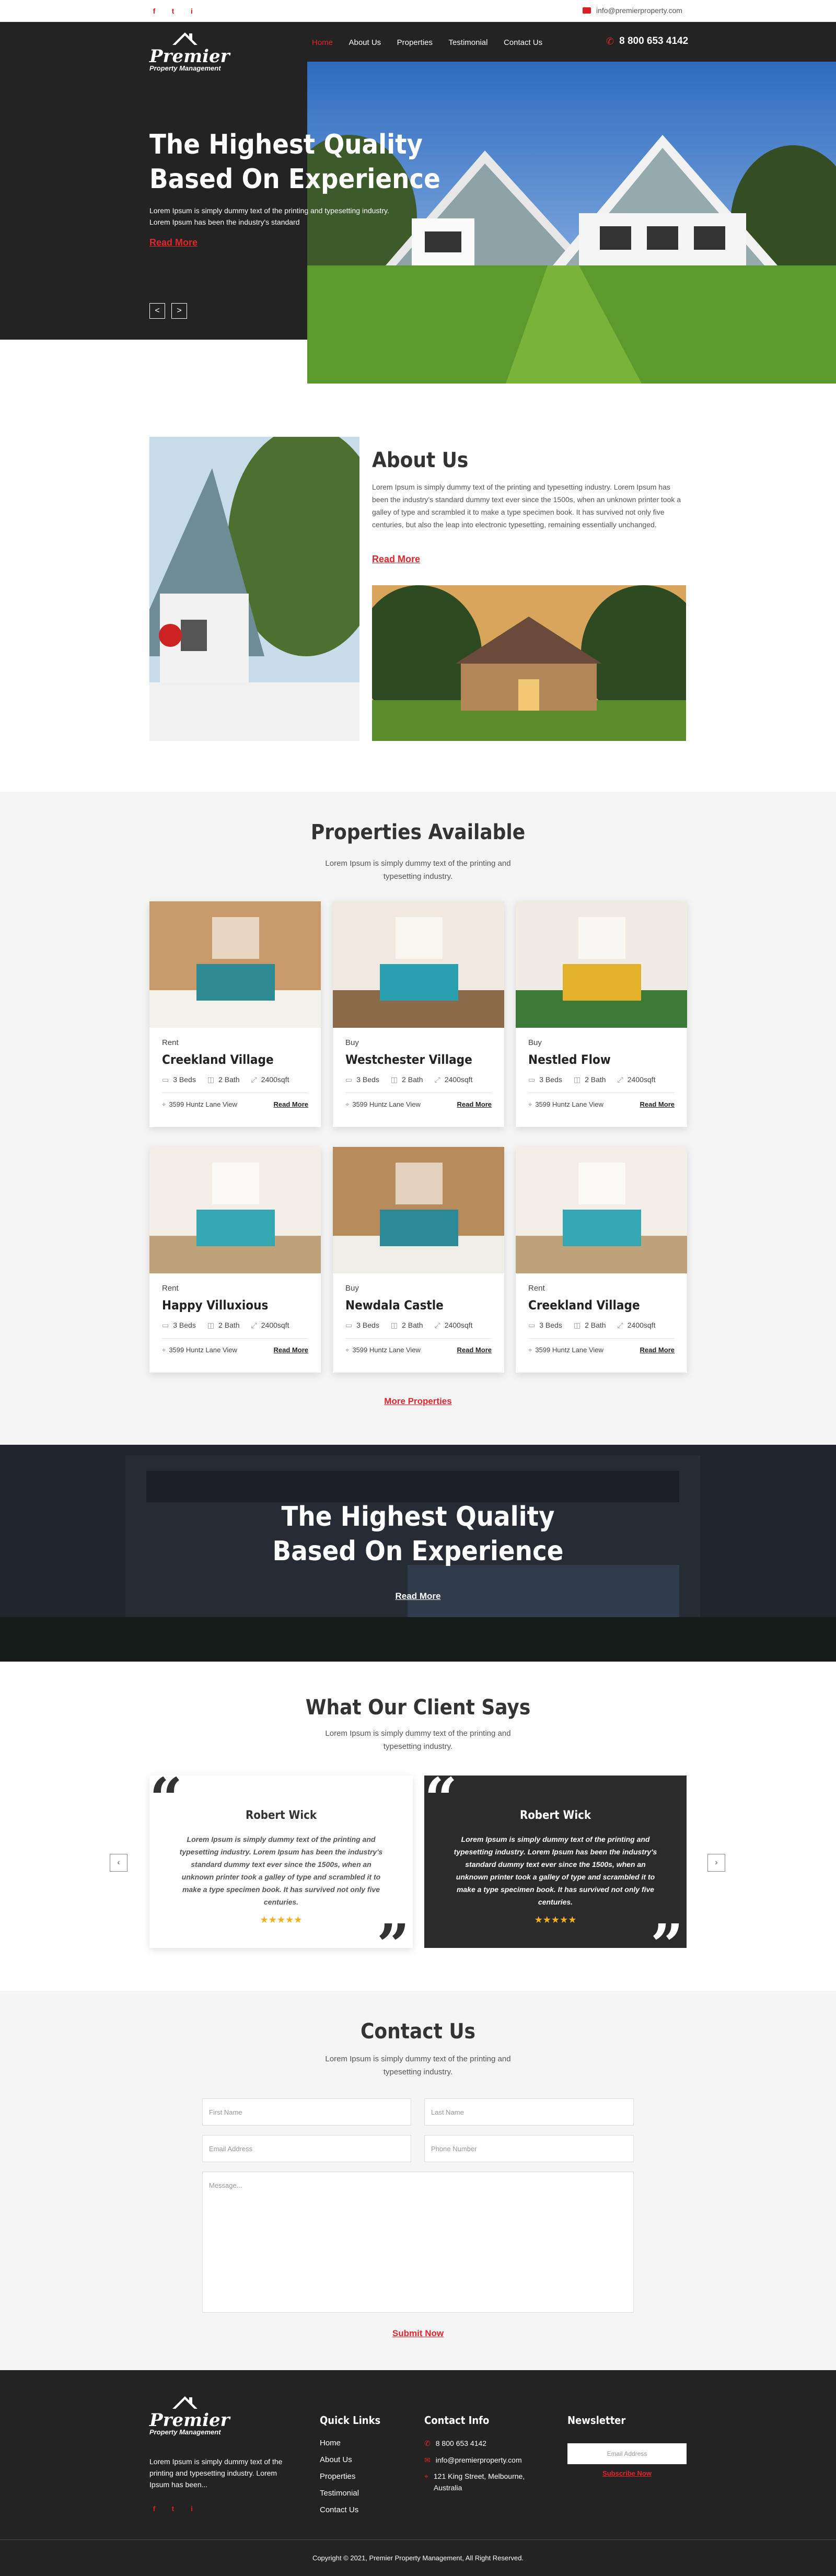  What do you see at coordinates (427, 2460) in the screenshot?
I see `mail-icon: ✉` at bounding box center [427, 2460].